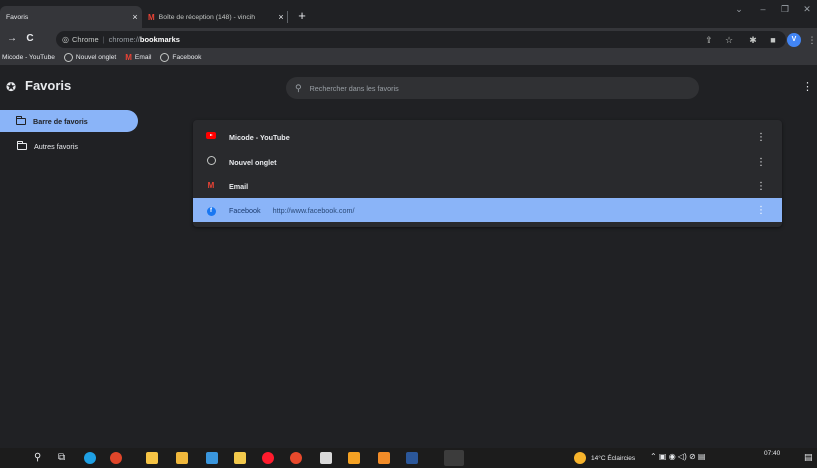  Describe the element at coordinates (753, 40) in the screenshot. I see `extensions-icon: ✱` at that location.